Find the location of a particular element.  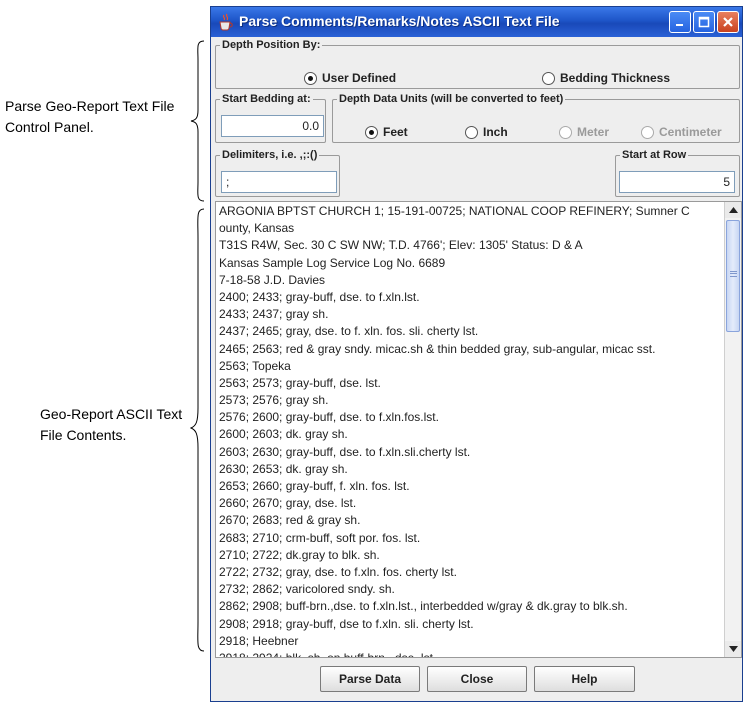

delimiters-input: ; is located at coordinates (279, 182).